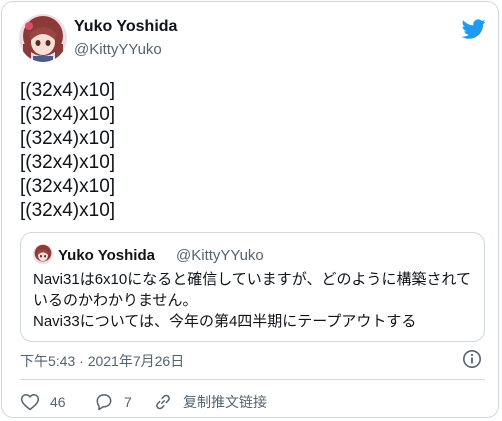 The height and width of the screenshot is (421, 502). I want to click on timestamp: 下午5:43 · 2021年7月26日, so click(102, 361).